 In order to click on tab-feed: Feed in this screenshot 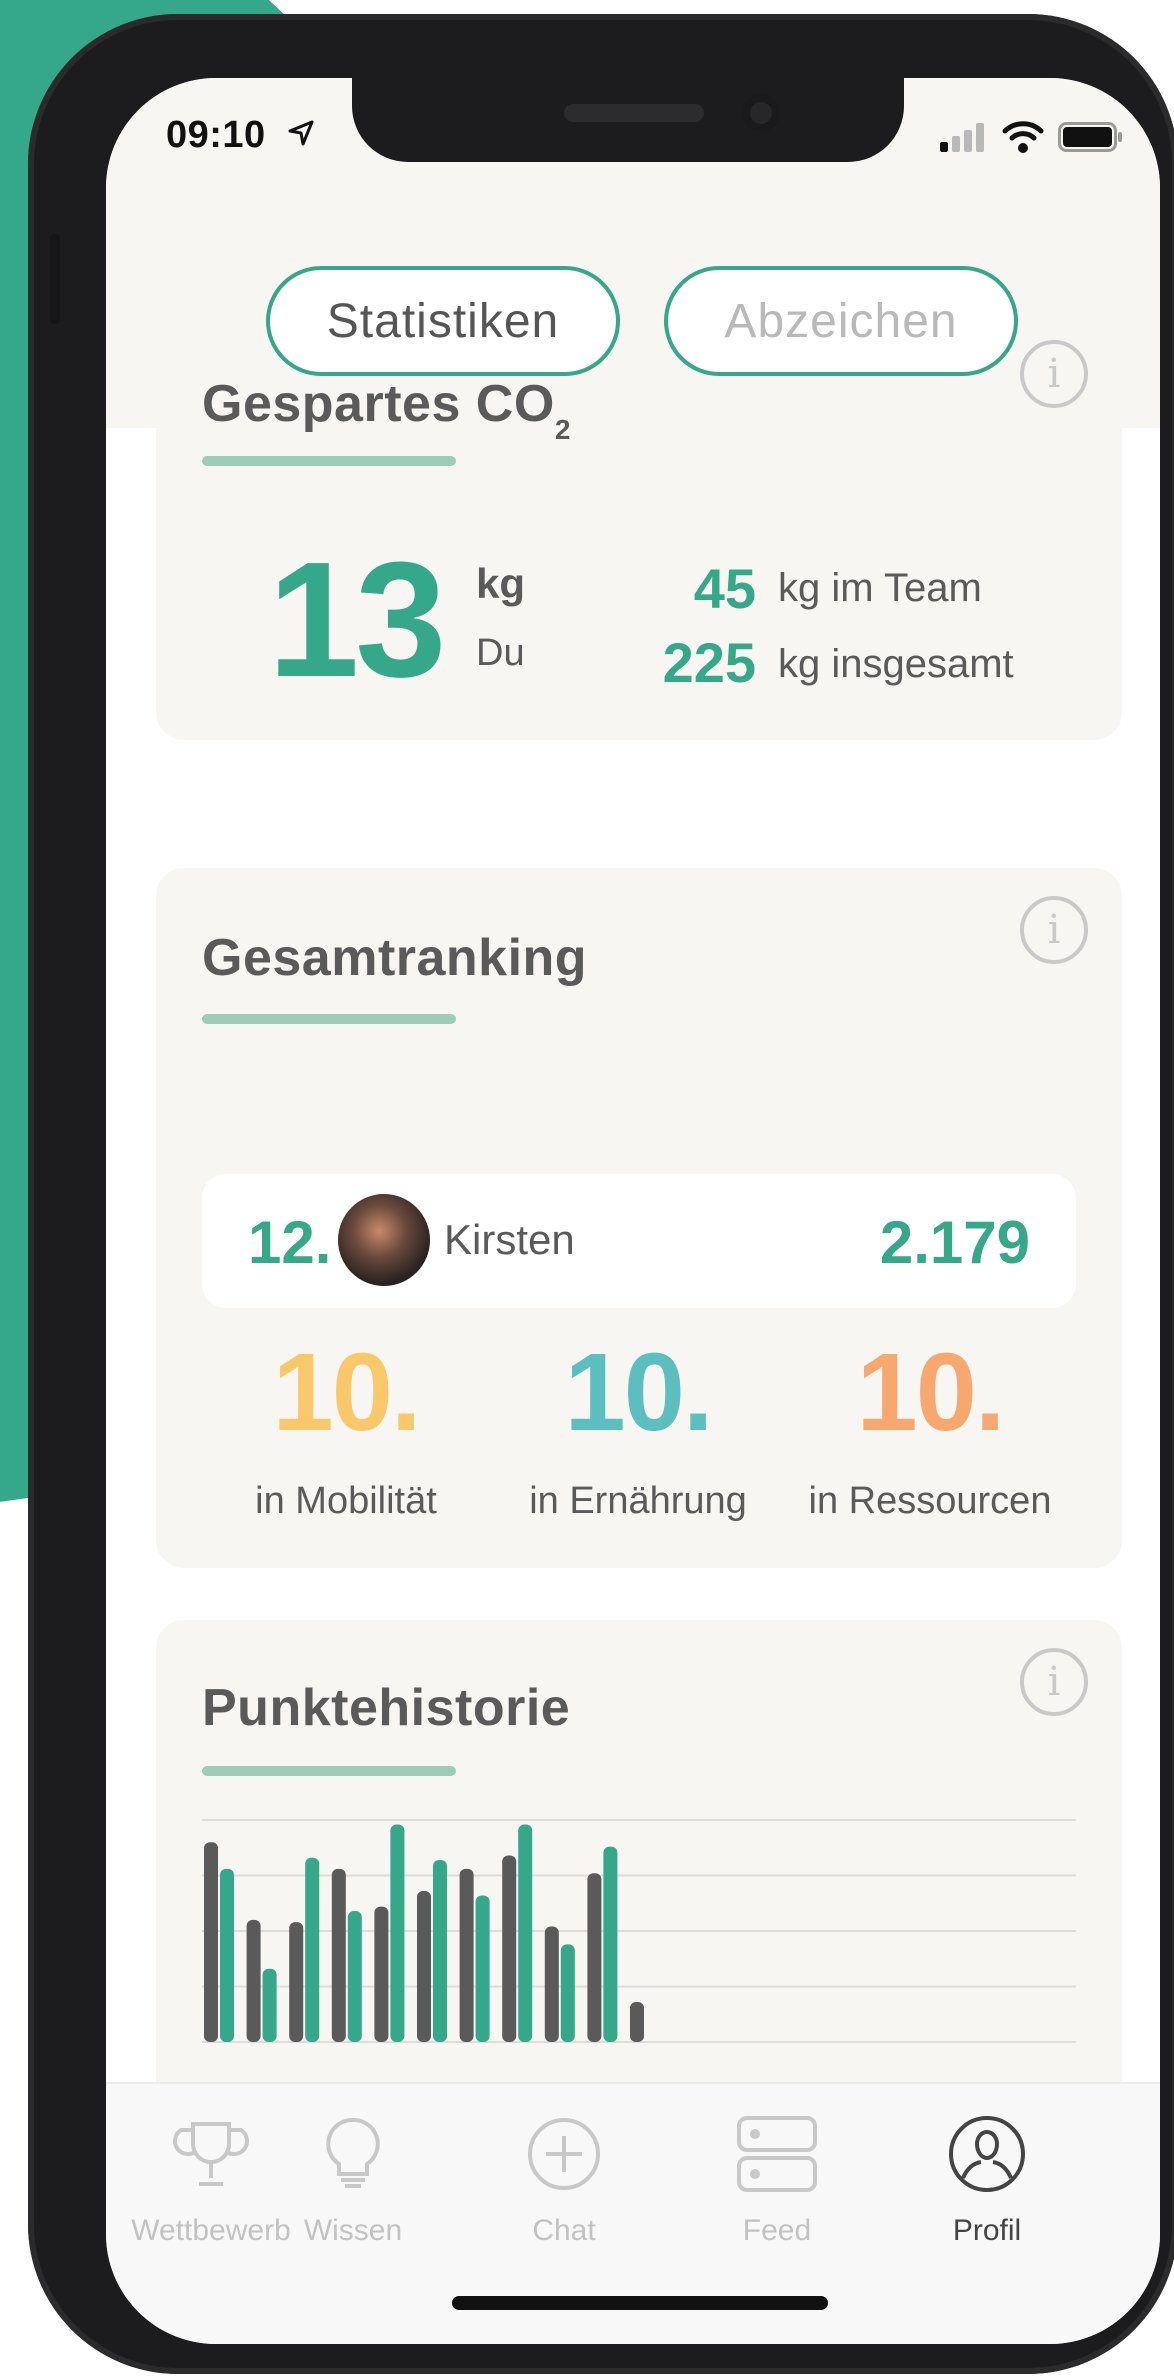, I will do `click(777, 2191)`.